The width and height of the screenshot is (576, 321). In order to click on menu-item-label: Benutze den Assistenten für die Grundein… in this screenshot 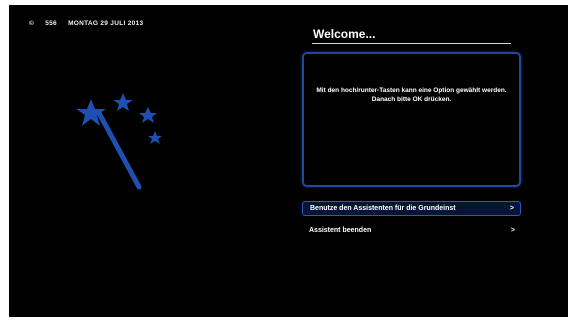, I will do `click(383, 208)`.